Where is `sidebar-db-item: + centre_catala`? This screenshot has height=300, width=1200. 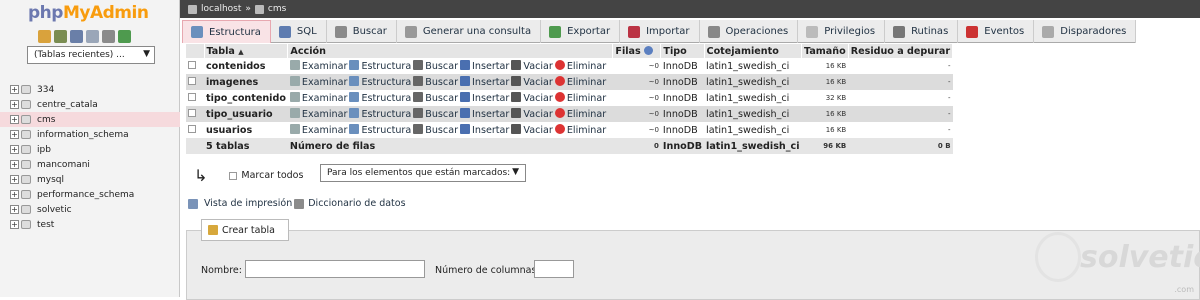 sidebar-db-item: + centre_catala is located at coordinates (90, 104).